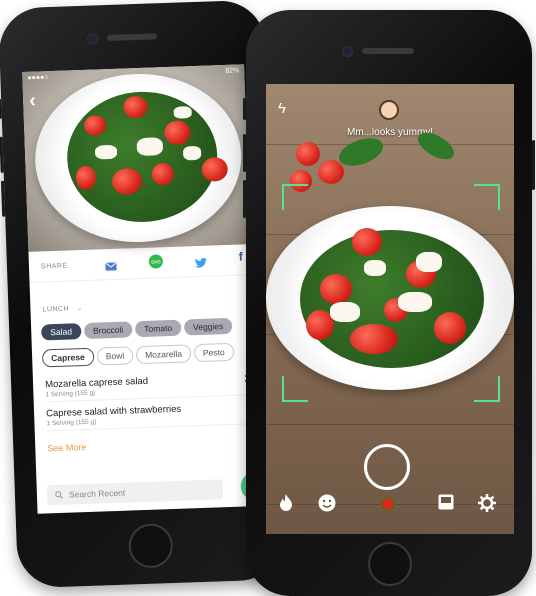 Image resolution: width=536 pixels, height=596 pixels. Describe the element at coordinates (32, 101) in the screenshot. I see `back-button: ‹` at that location.